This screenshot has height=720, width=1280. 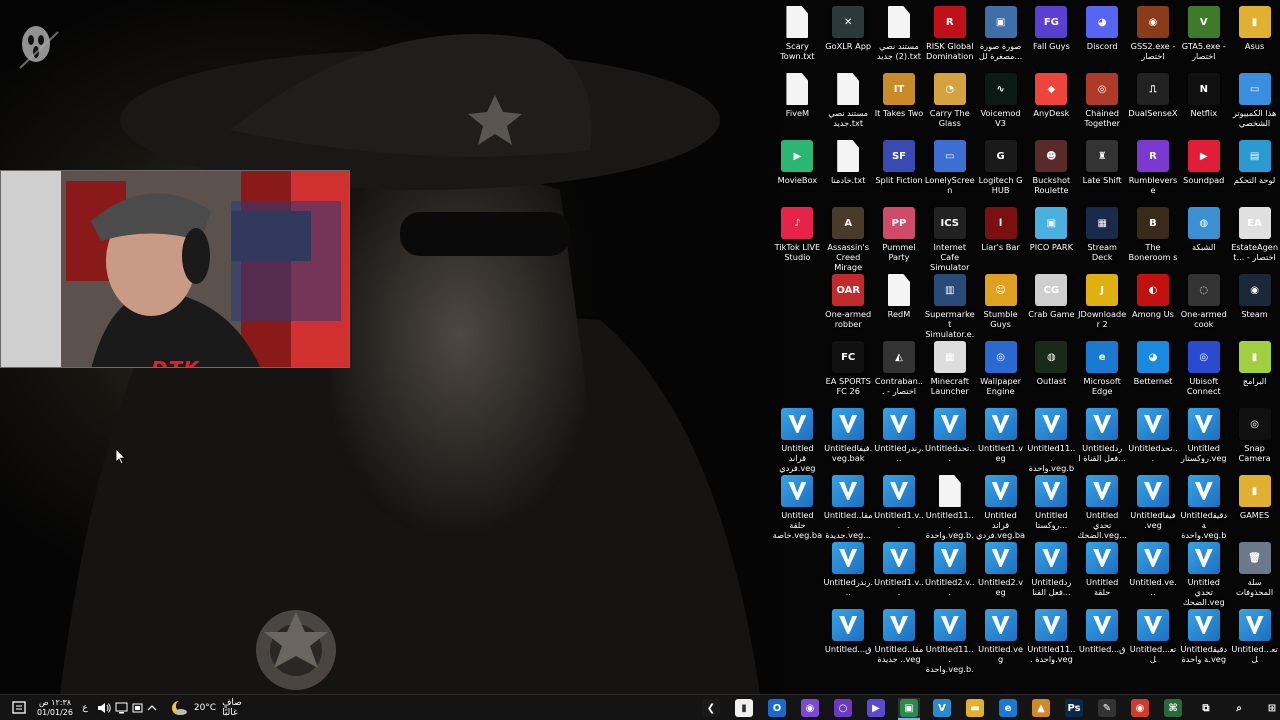 I want to click on desktop-icon: l Liar's Bar, so click(x=1000, y=238).